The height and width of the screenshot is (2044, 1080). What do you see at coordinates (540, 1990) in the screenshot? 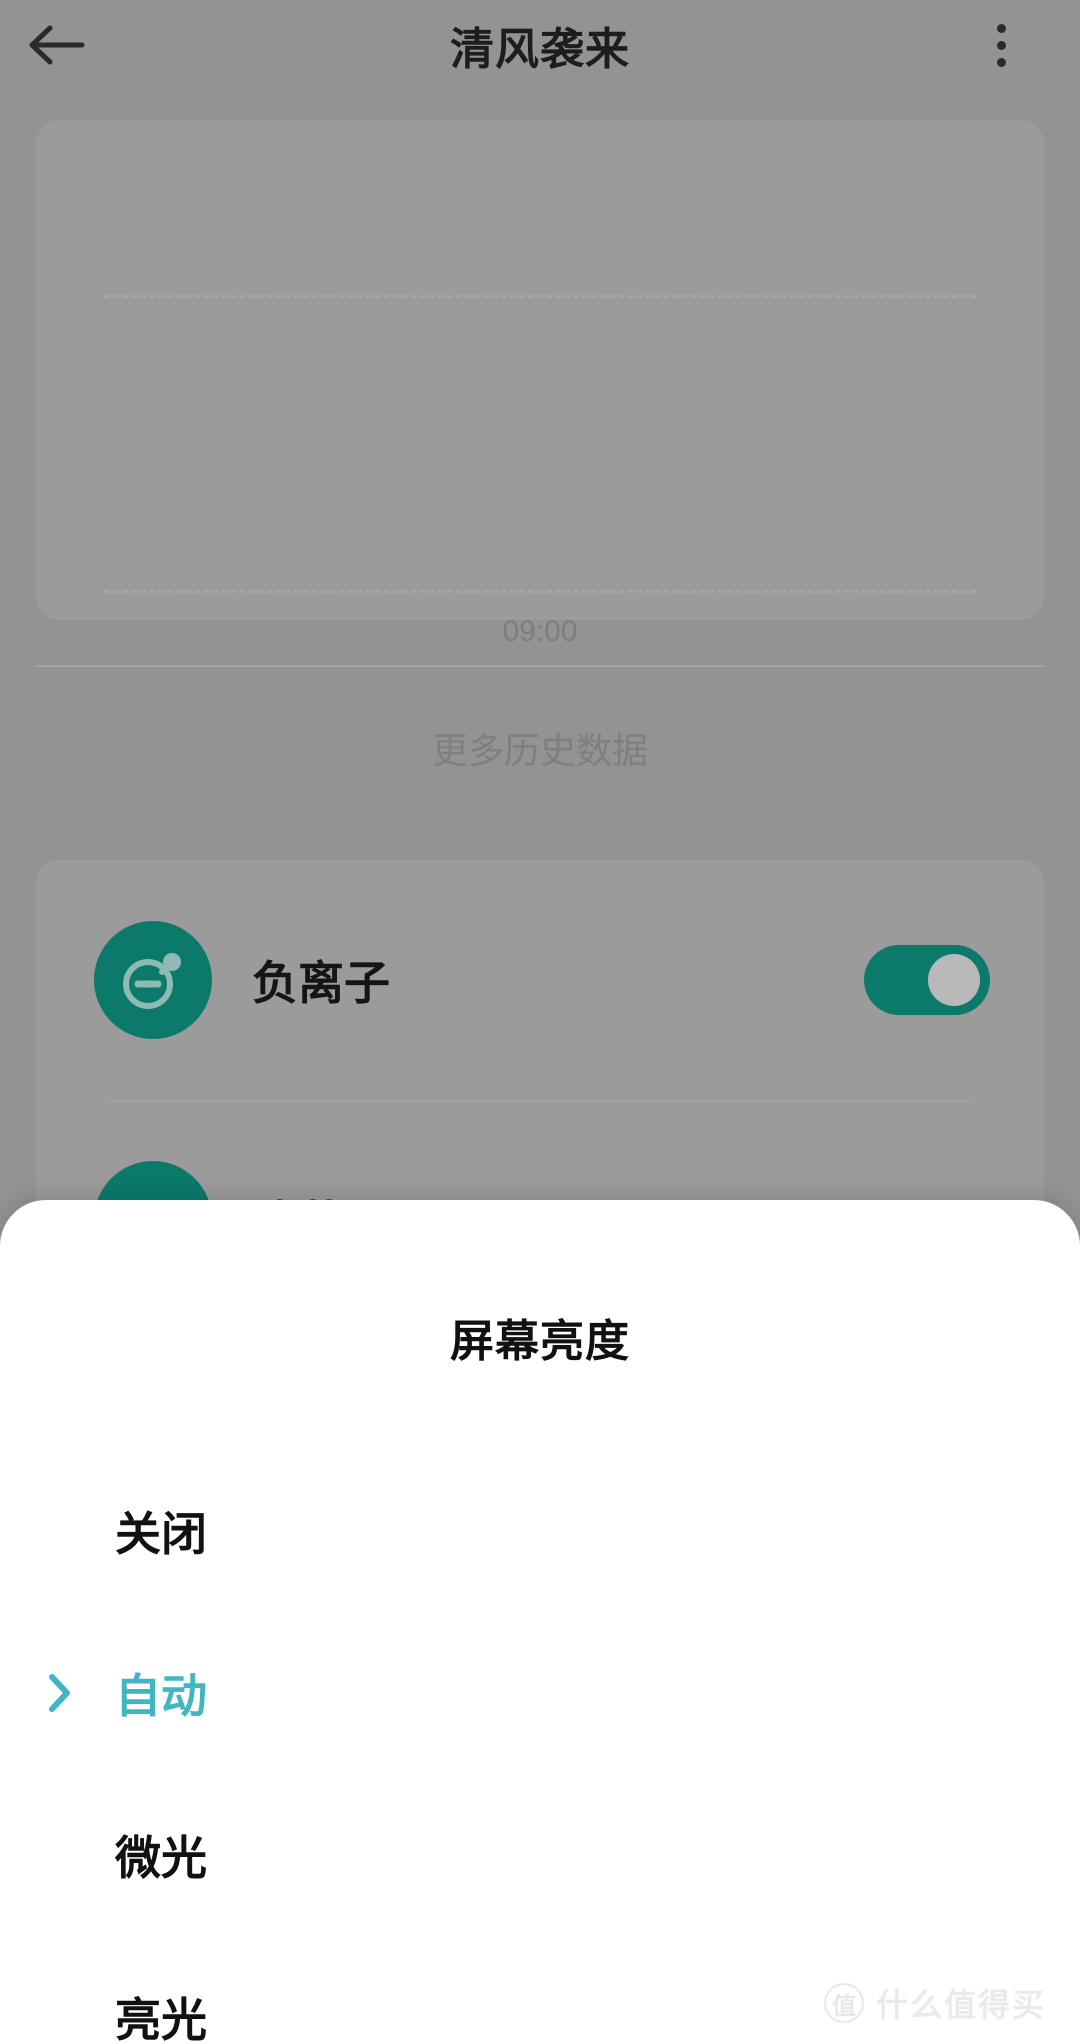
I see `brightness-option-bright: 亮光` at bounding box center [540, 1990].